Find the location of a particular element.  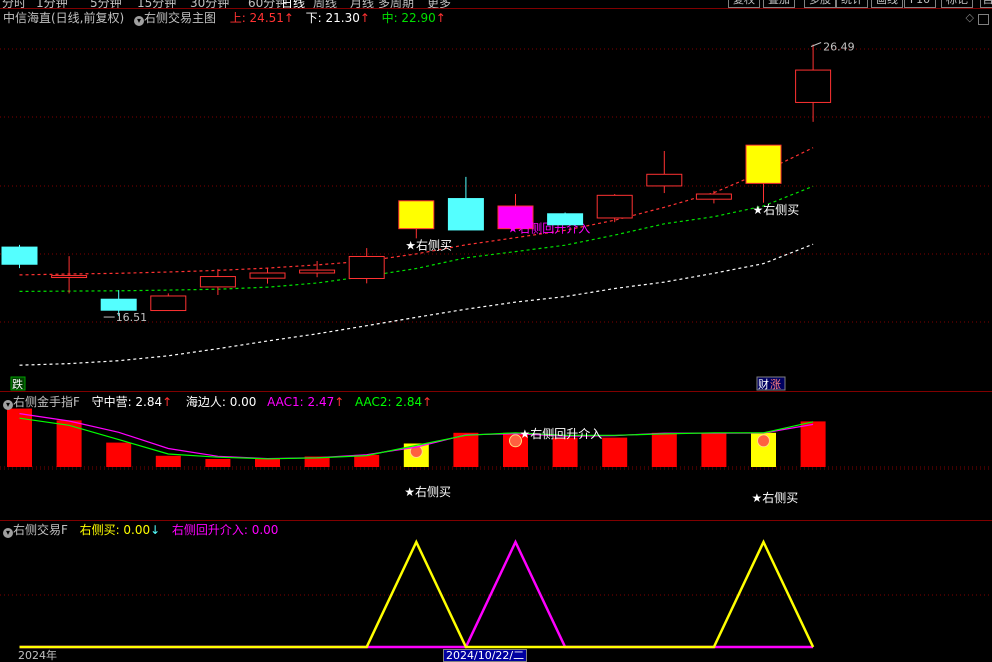

upper-band-label: 上: 24.51 is located at coordinates (256, 18).